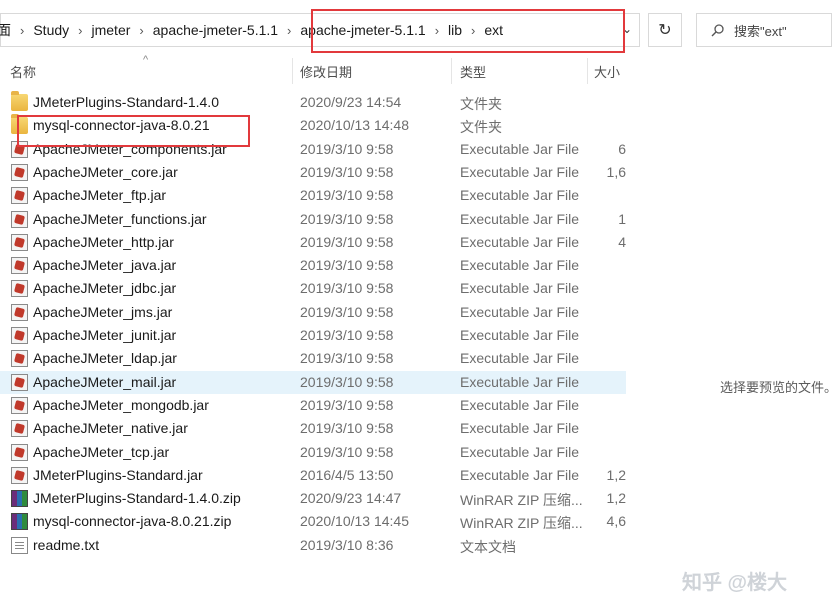 The height and width of the screenshot is (612, 832). Describe the element at coordinates (66, 544) in the screenshot. I see `file-name: readme.txt` at that location.